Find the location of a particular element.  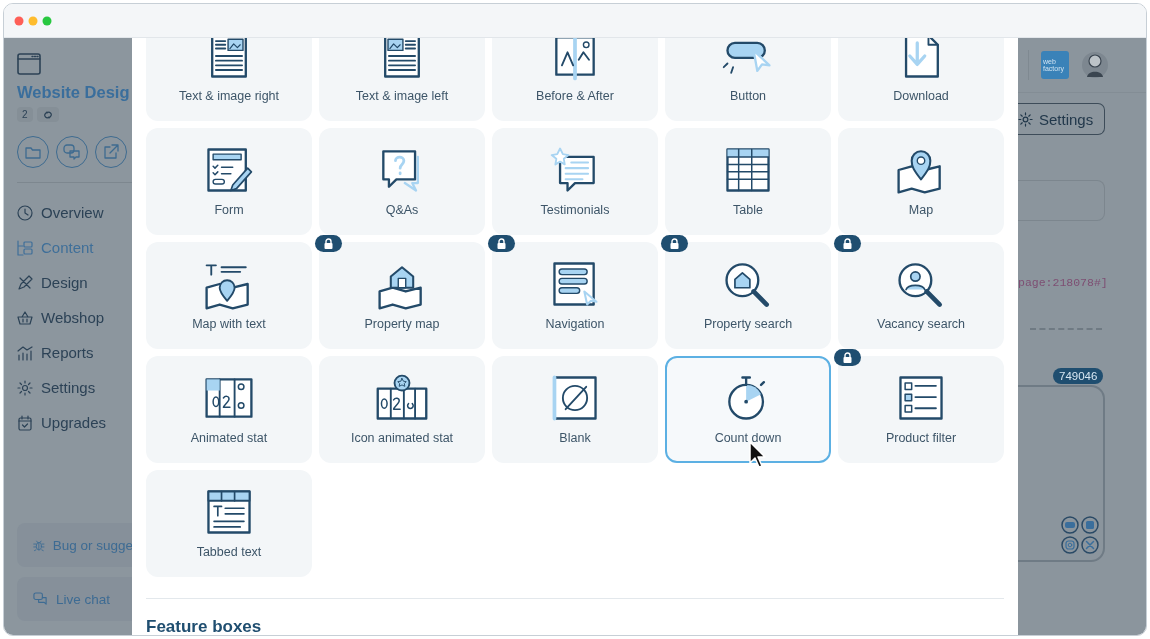

block-option: Button is located at coordinates (748, 79).